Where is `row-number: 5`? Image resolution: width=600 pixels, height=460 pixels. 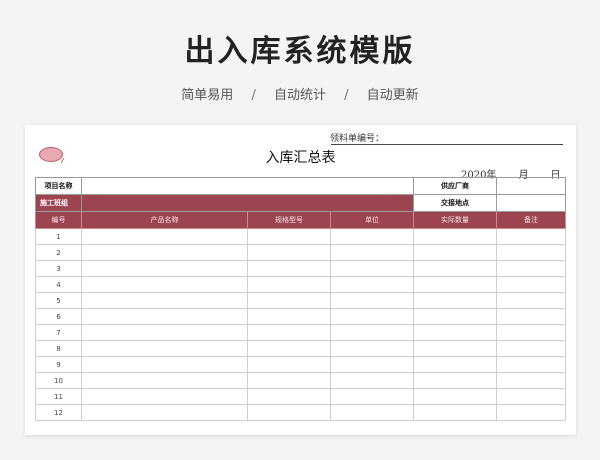
row-number: 5 is located at coordinates (58, 300).